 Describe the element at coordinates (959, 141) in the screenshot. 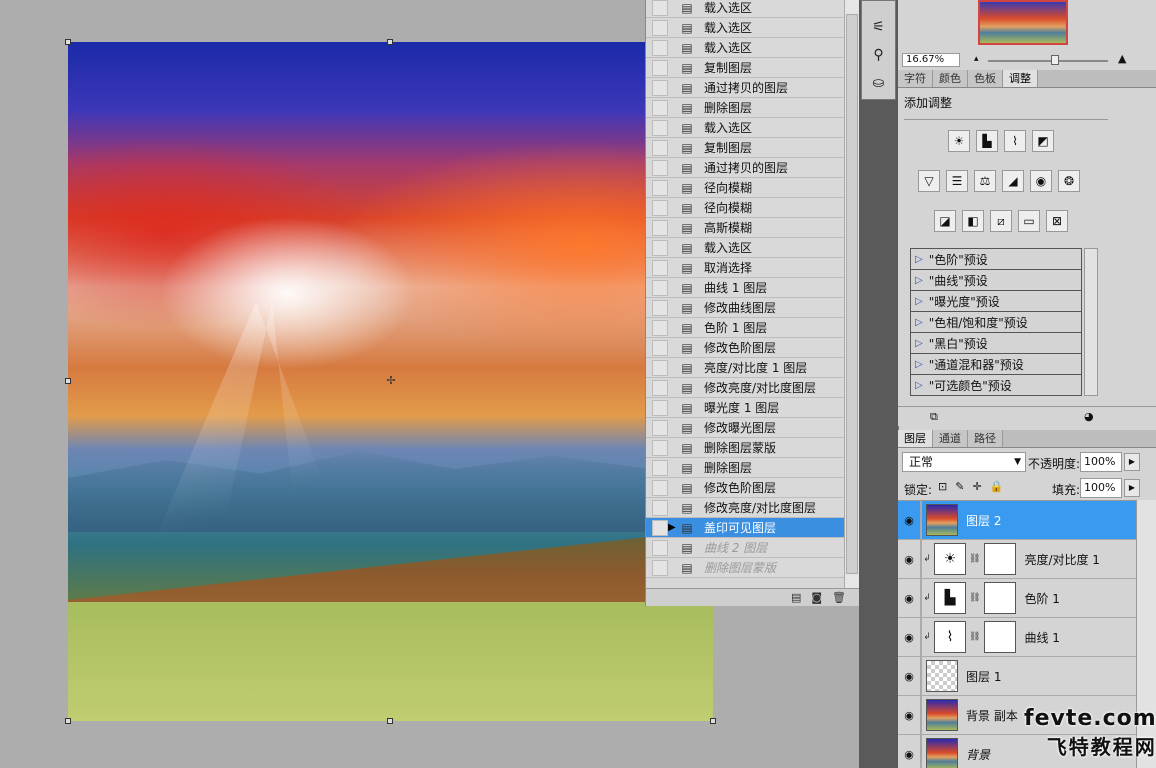

I see `brightness-contrast-icon: ☀` at that location.